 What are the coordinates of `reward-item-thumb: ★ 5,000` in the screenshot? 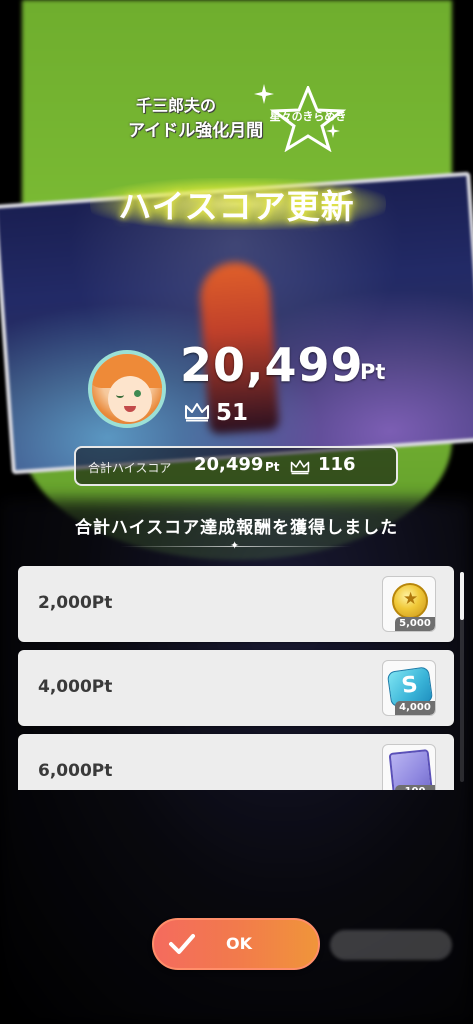 It's located at (409, 604).